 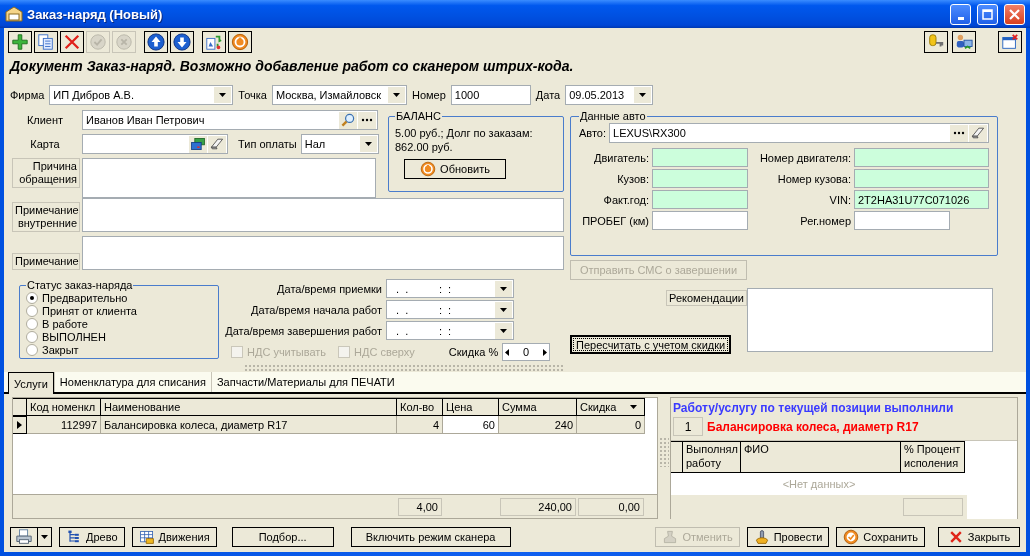 What do you see at coordinates (141, 95) in the screenshot?
I see `combo-box: ИП Дибров А.В.` at bounding box center [141, 95].